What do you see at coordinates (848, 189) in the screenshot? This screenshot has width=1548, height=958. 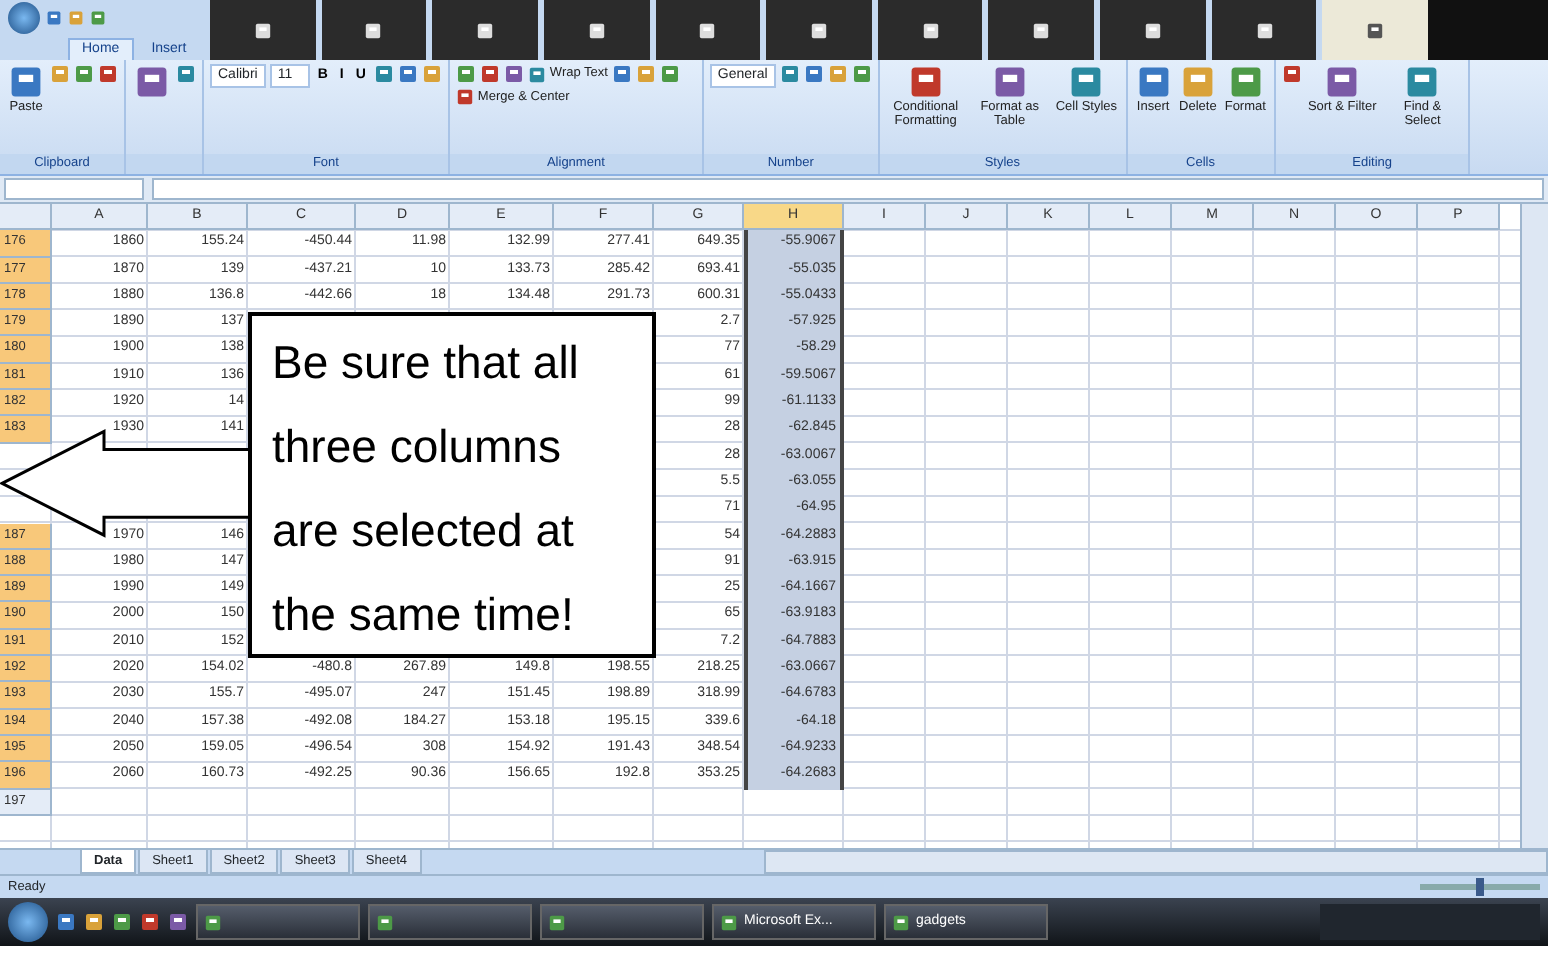 I see `formula-bar` at bounding box center [848, 189].